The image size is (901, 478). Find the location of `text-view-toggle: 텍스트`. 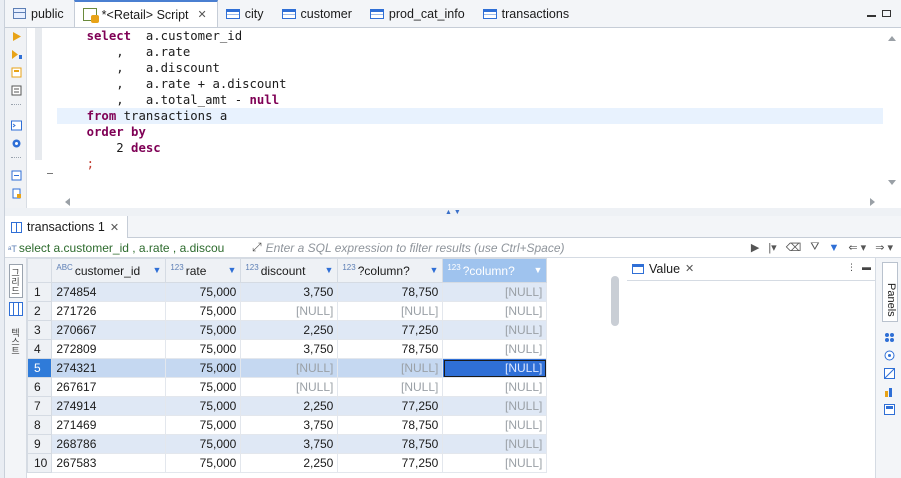

text-view-toggle: 텍스트 is located at coordinates (16, 354).